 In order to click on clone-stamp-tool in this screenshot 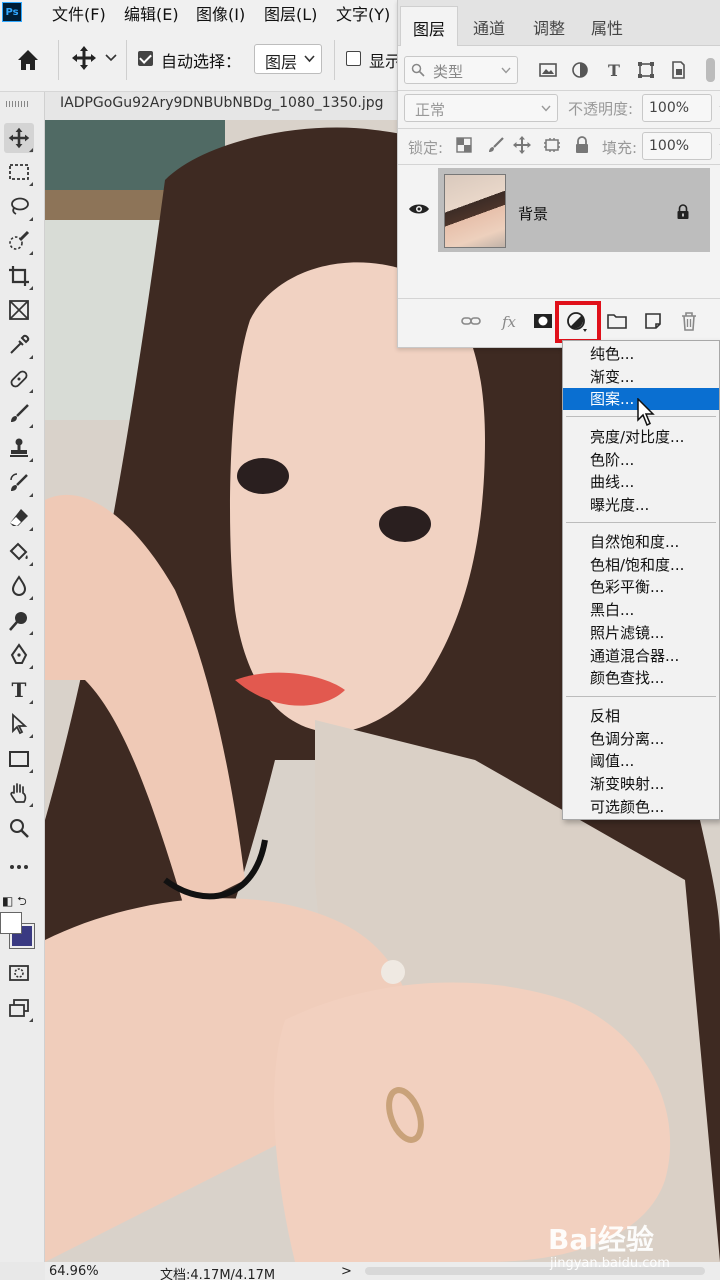, I will do `click(19, 448)`.